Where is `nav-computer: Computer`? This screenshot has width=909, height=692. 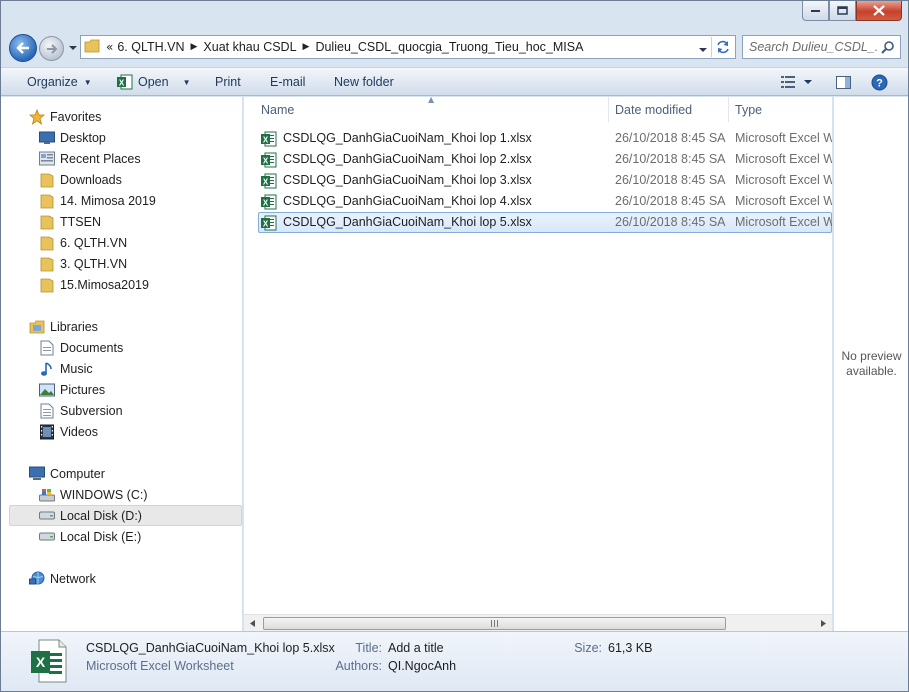 nav-computer: Computer is located at coordinates (121, 473).